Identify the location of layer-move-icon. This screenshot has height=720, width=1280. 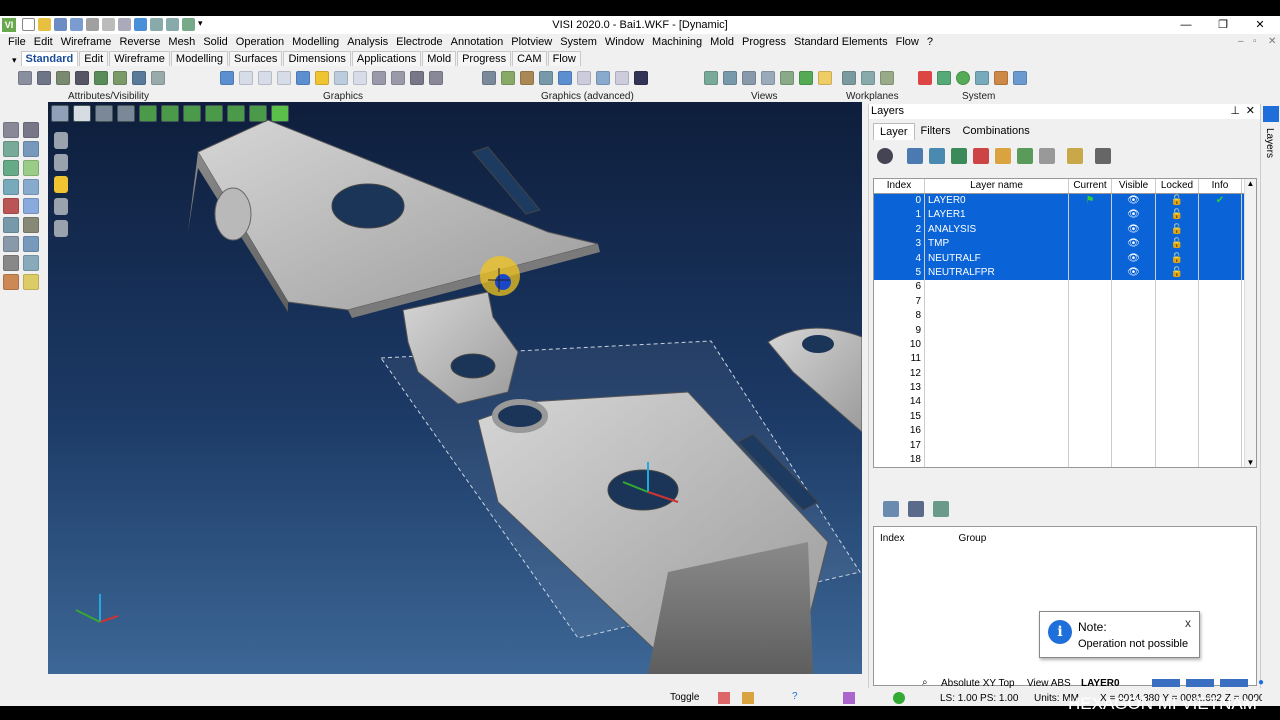
(1003, 156).